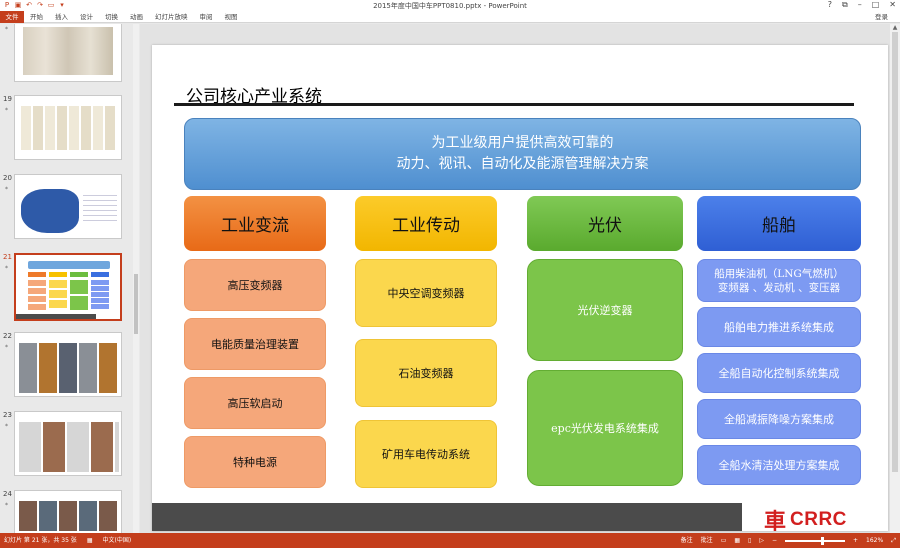 The image size is (900, 548). Describe the element at coordinates (136, 304) in the screenshot. I see `thumbnail-scroll-thumb` at that location.